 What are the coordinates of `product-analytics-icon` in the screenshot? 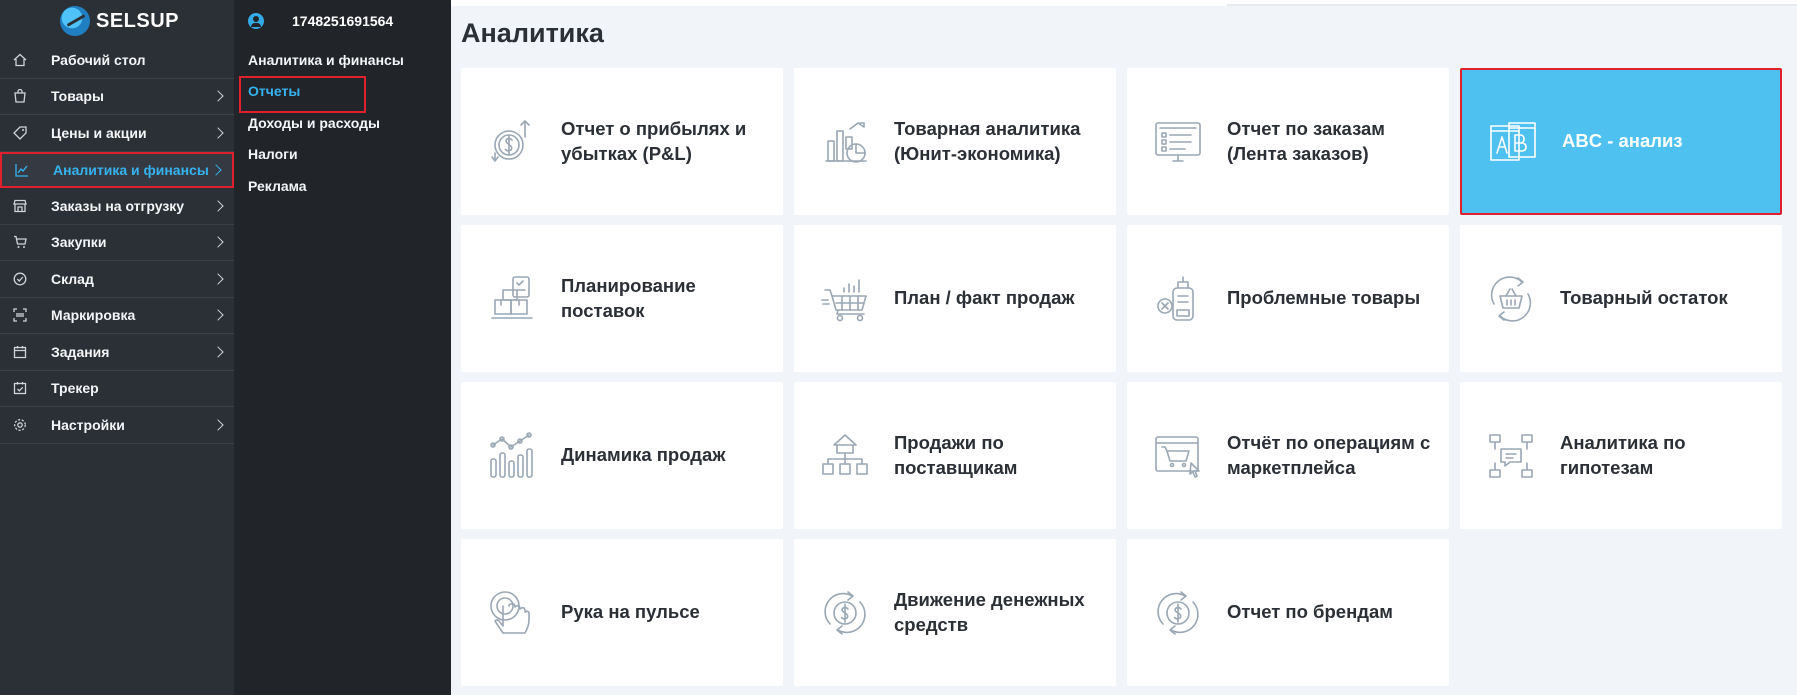 It's located at (845, 142).